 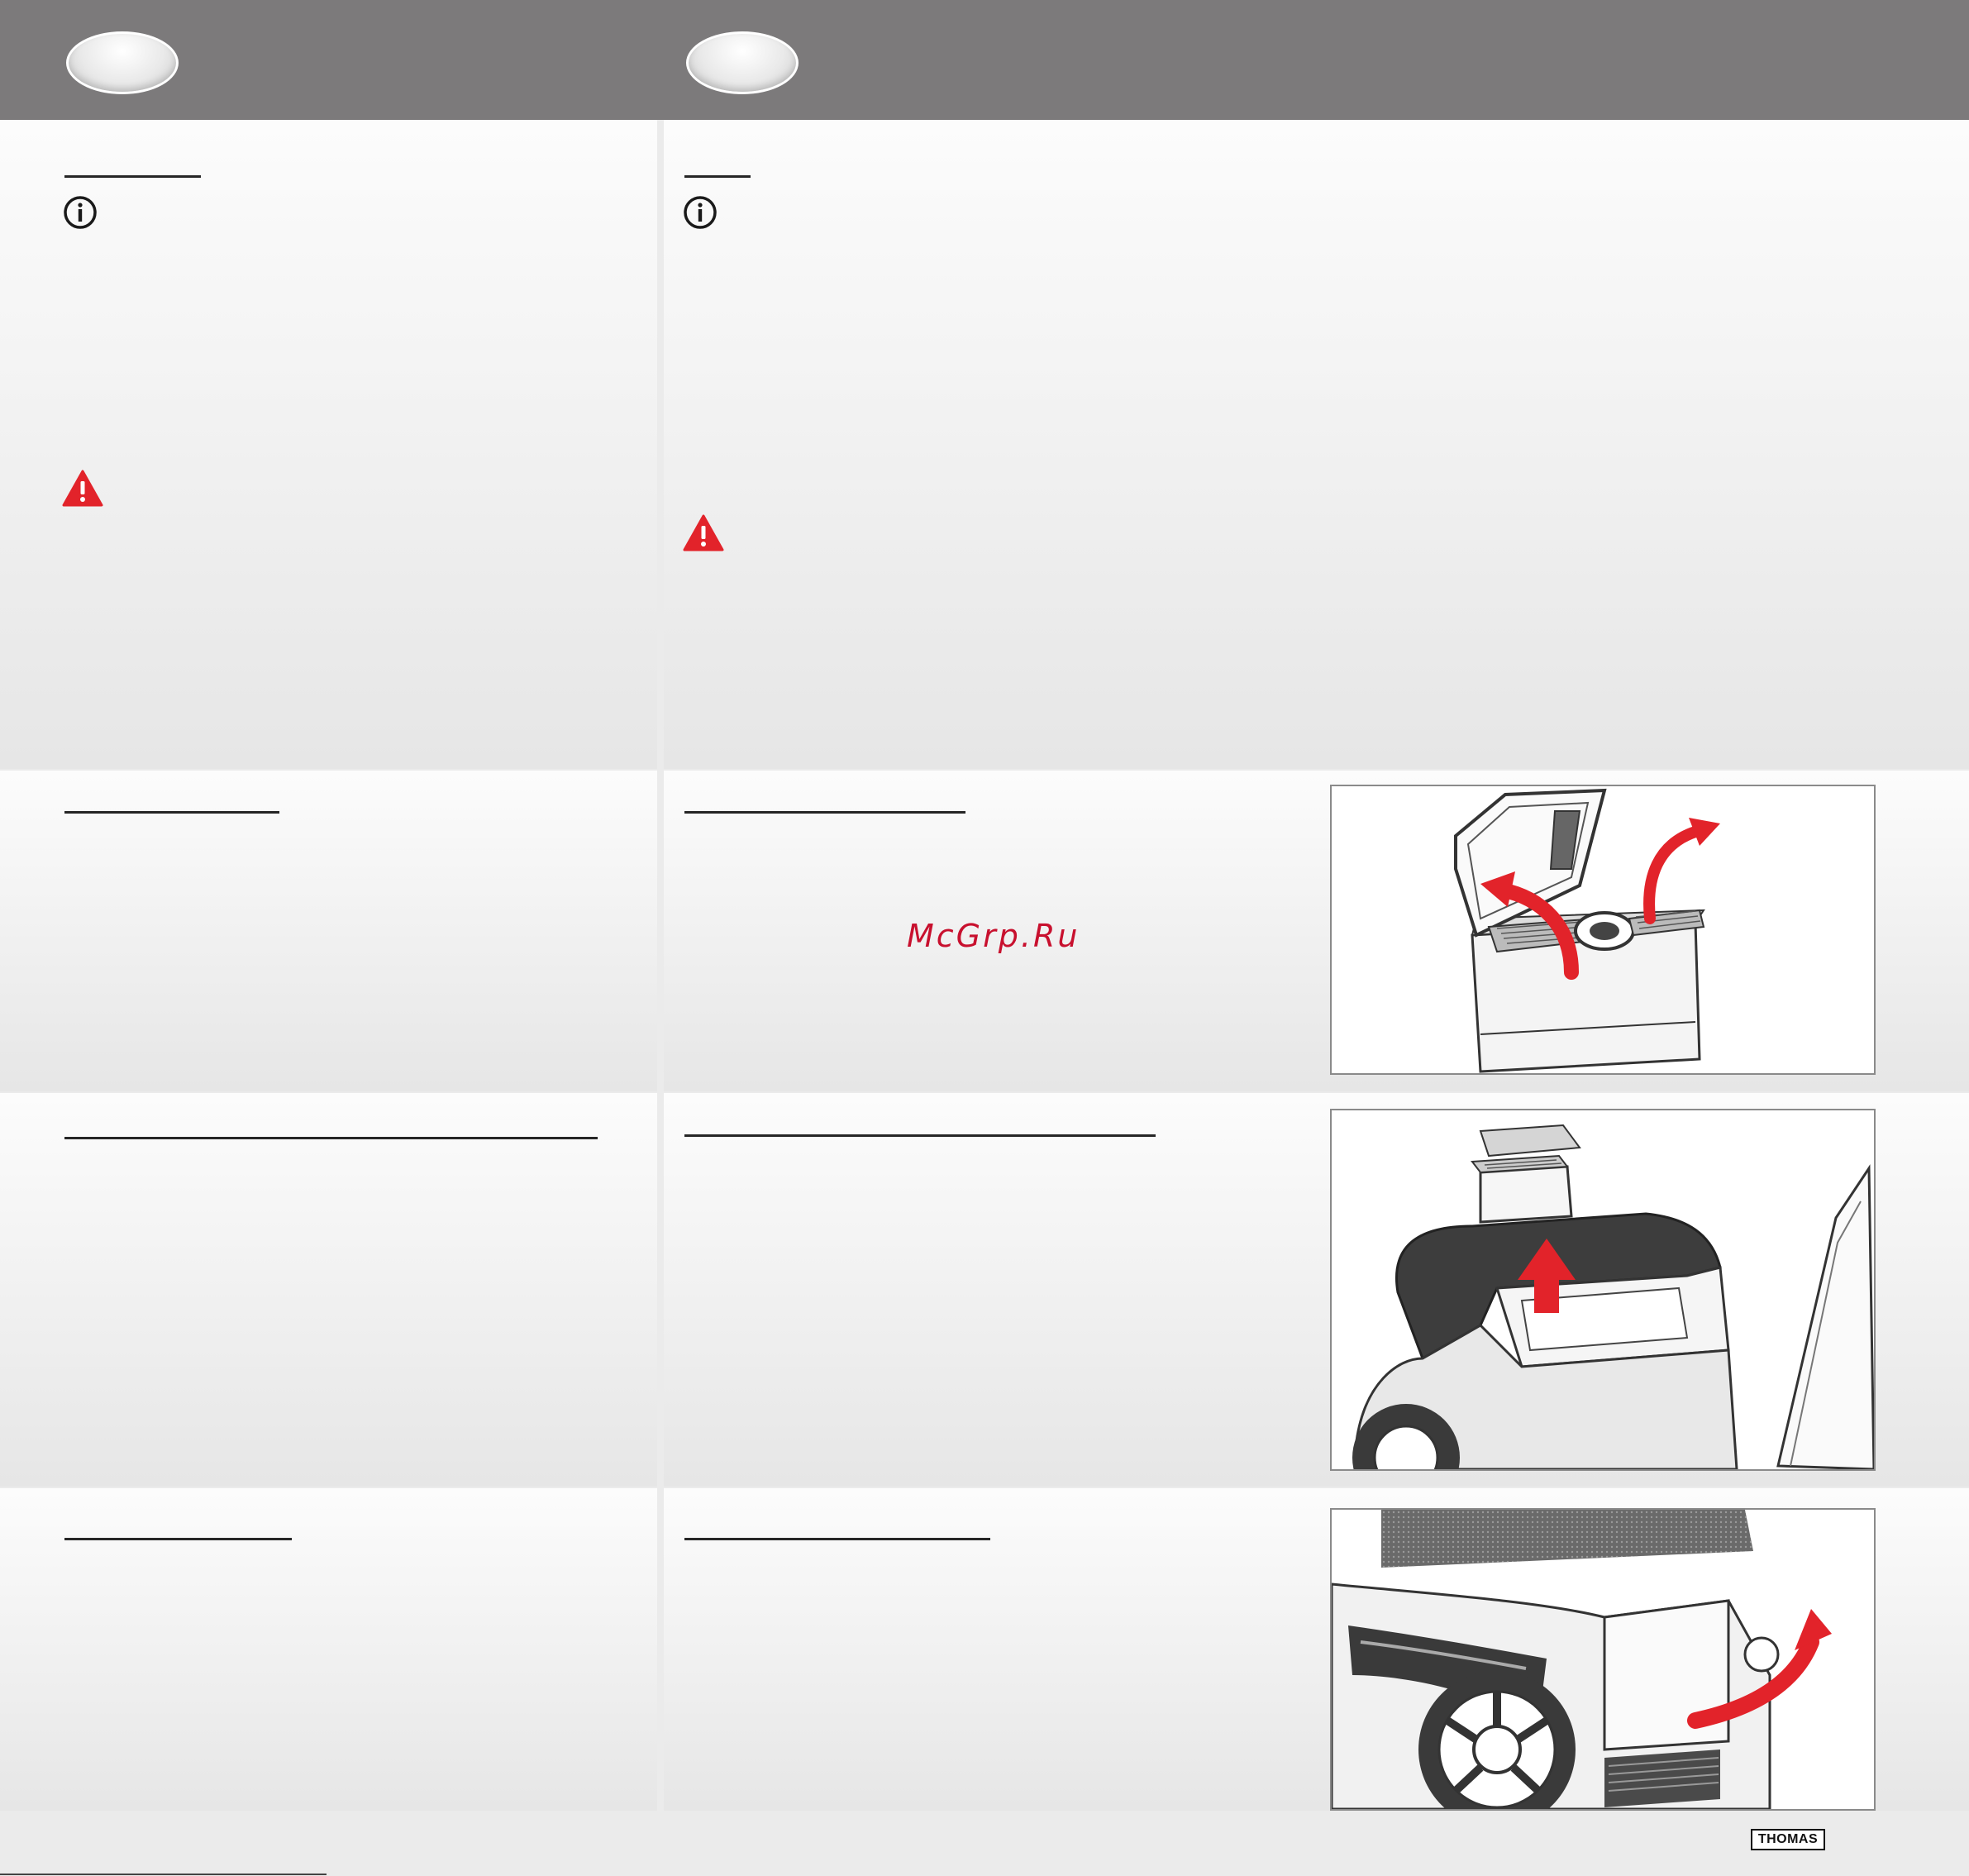 What do you see at coordinates (1603, 930) in the screenshot?
I see `figure-open-lid-filters` at bounding box center [1603, 930].